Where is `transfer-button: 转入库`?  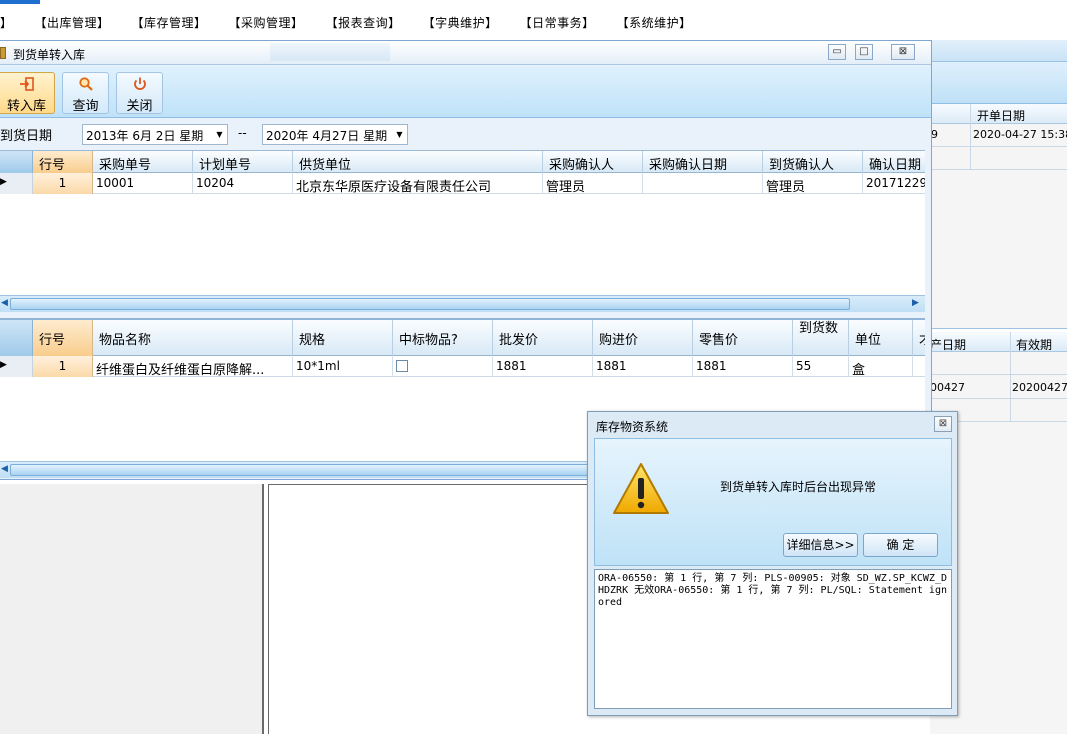
transfer-button: 转入库 is located at coordinates (27, 93).